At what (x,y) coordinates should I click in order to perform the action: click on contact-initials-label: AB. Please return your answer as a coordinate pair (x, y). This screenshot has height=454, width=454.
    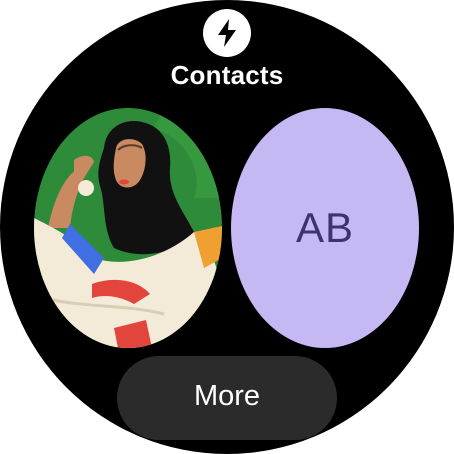
    Looking at the image, I should click on (325, 227).